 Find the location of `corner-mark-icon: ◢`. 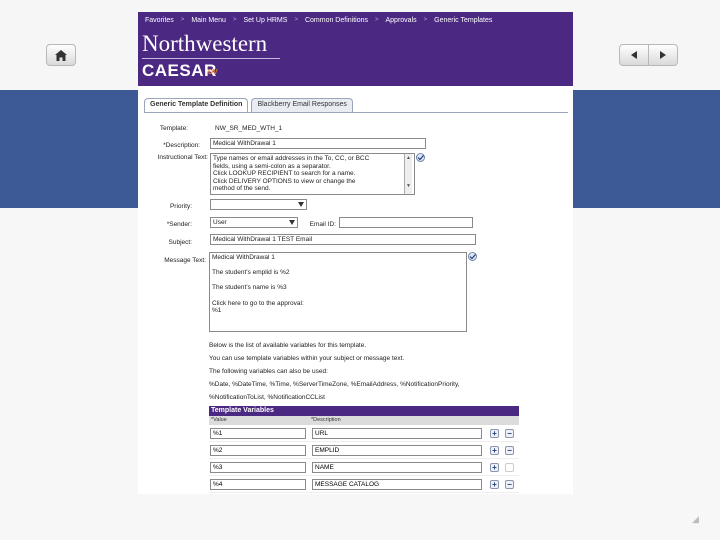

corner-mark-icon: ◢ is located at coordinates (695, 519).